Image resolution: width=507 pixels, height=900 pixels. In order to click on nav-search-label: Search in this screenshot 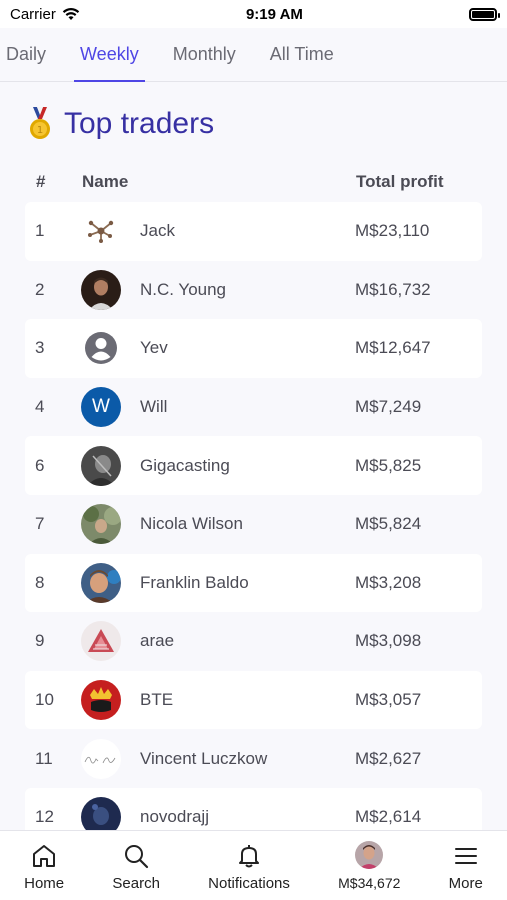, I will do `click(136, 883)`.